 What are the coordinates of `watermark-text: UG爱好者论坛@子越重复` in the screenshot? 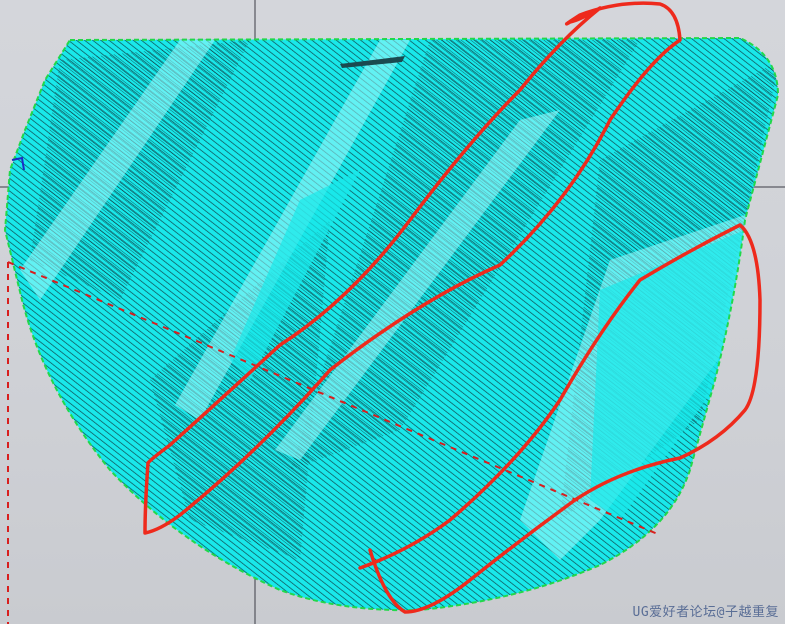 It's located at (705, 612).